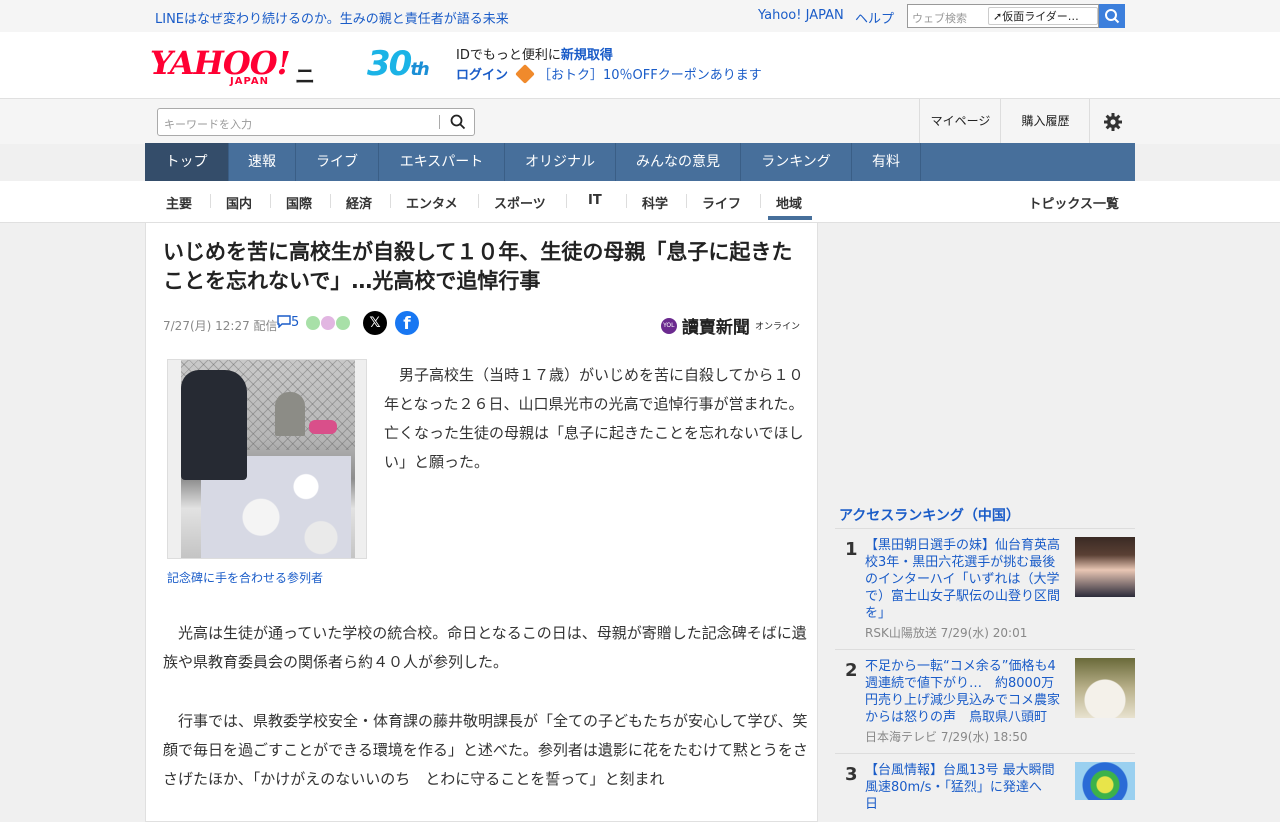 The width and height of the screenshot is (1280, 822). Describe the element at coordinates (851, 549) in the screenshot. I see `ranking-number: 1` at that location.